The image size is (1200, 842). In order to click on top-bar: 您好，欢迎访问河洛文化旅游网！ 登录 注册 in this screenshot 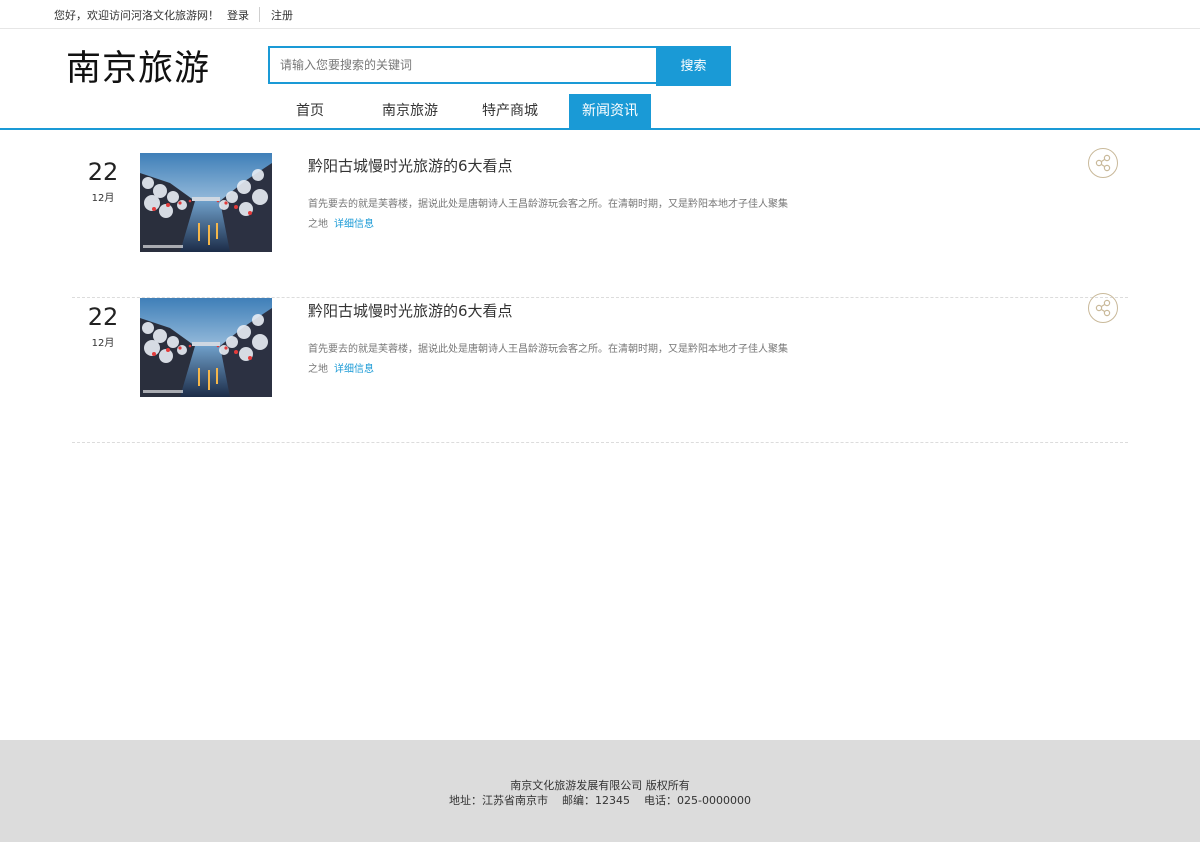, I will do `click(600, 14)`.